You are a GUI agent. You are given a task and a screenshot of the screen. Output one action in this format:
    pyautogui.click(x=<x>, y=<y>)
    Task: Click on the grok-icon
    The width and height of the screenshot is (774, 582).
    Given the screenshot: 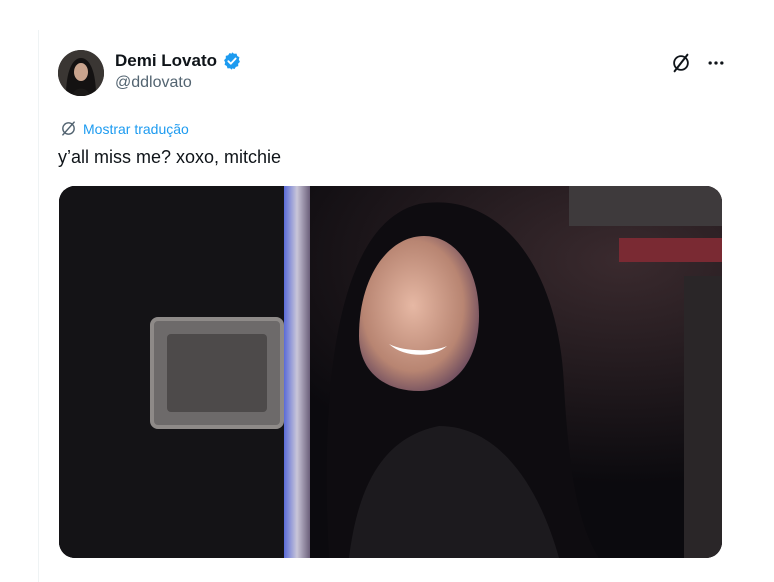 What is the action you would take?
    pyautogui.click(x=681, y=63)
    